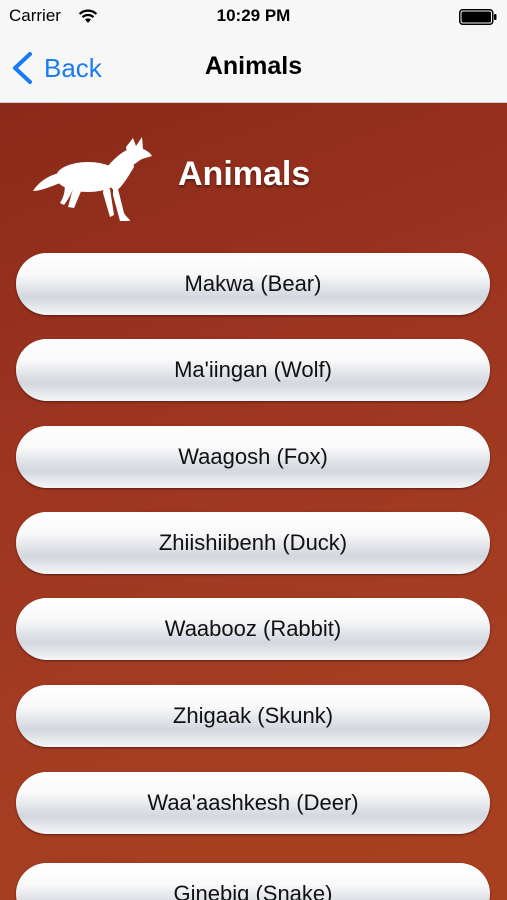  I want to click on nav-title: Animals, so click(253, 66).